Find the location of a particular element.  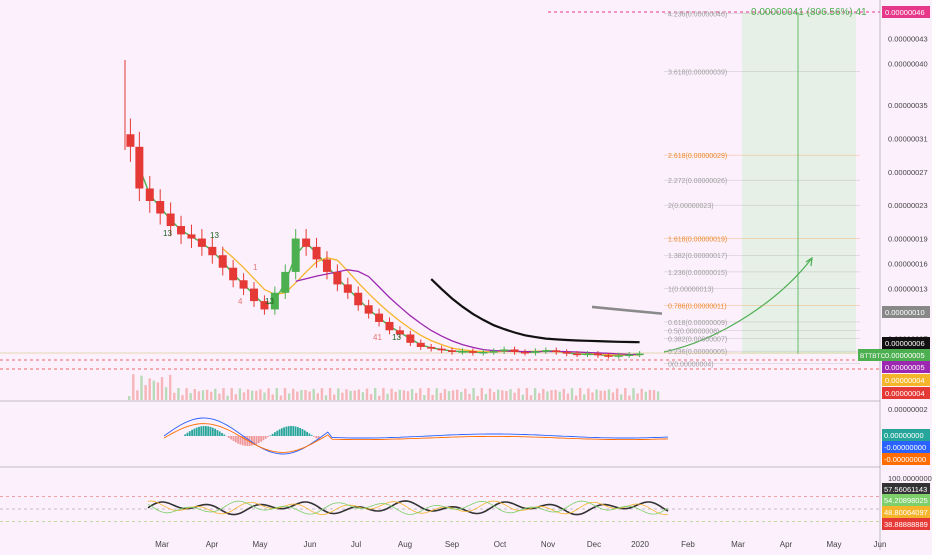

signal-marker: 4 is located at coordinates (240, 301).